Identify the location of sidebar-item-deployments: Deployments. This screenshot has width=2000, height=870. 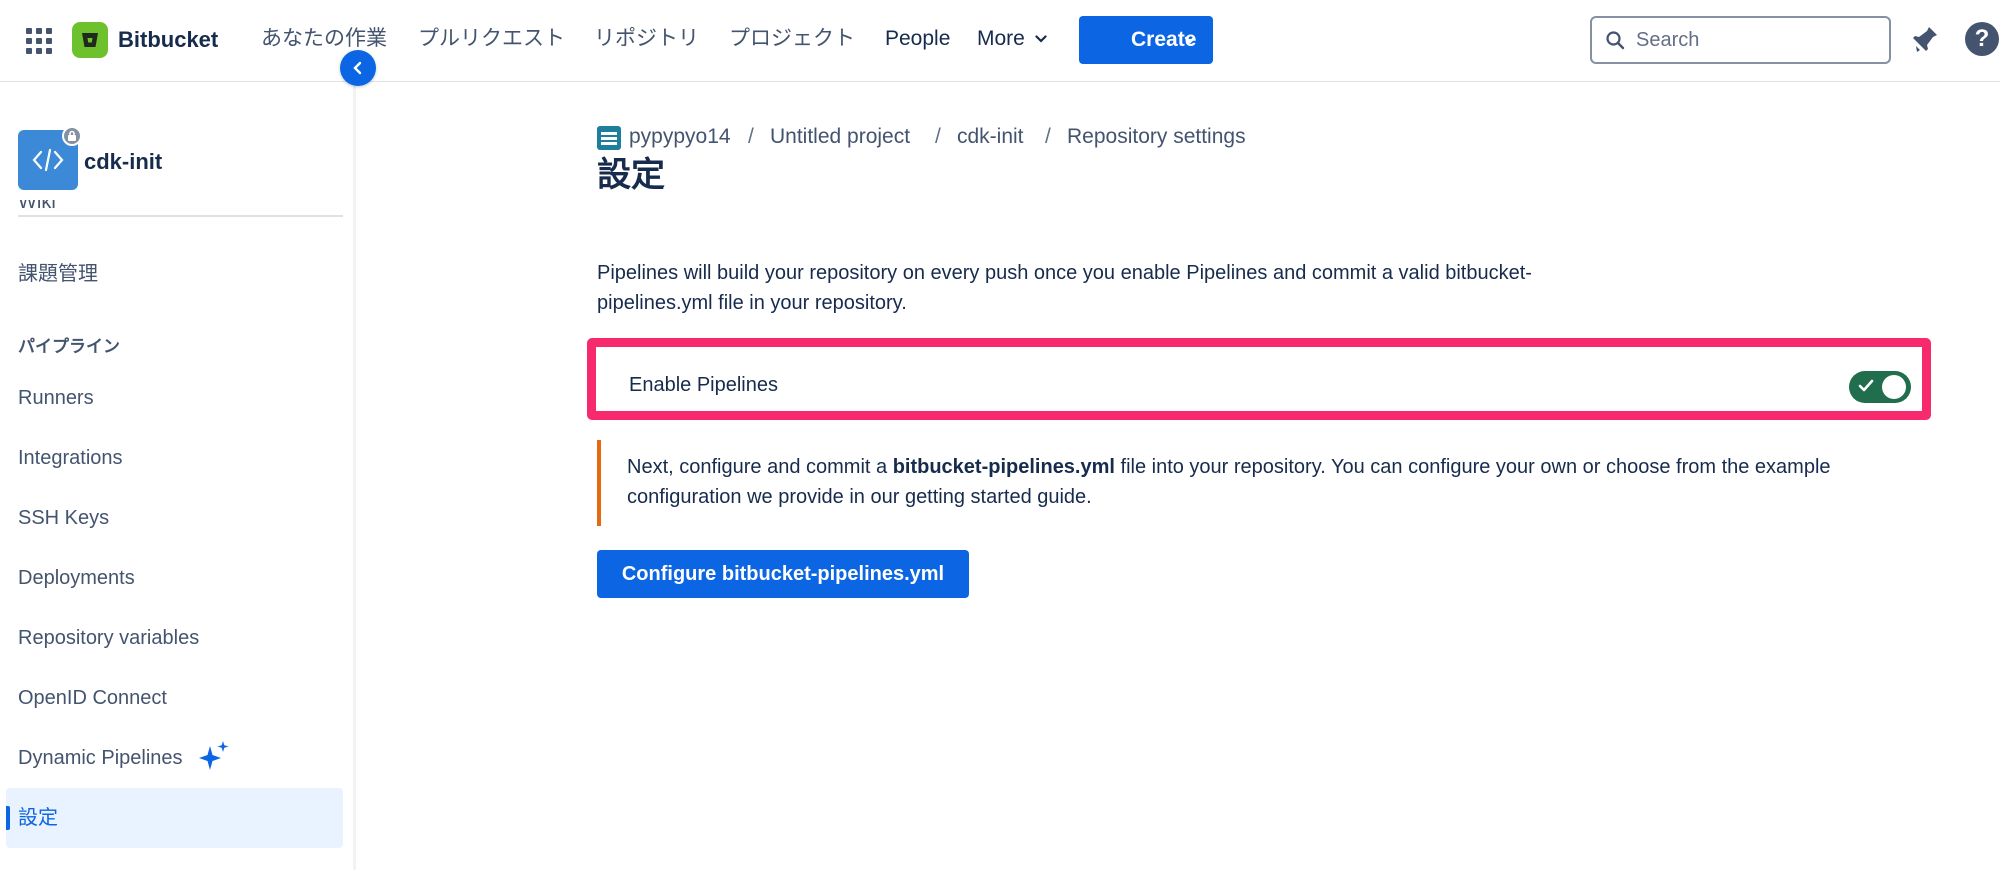
(76, 578).